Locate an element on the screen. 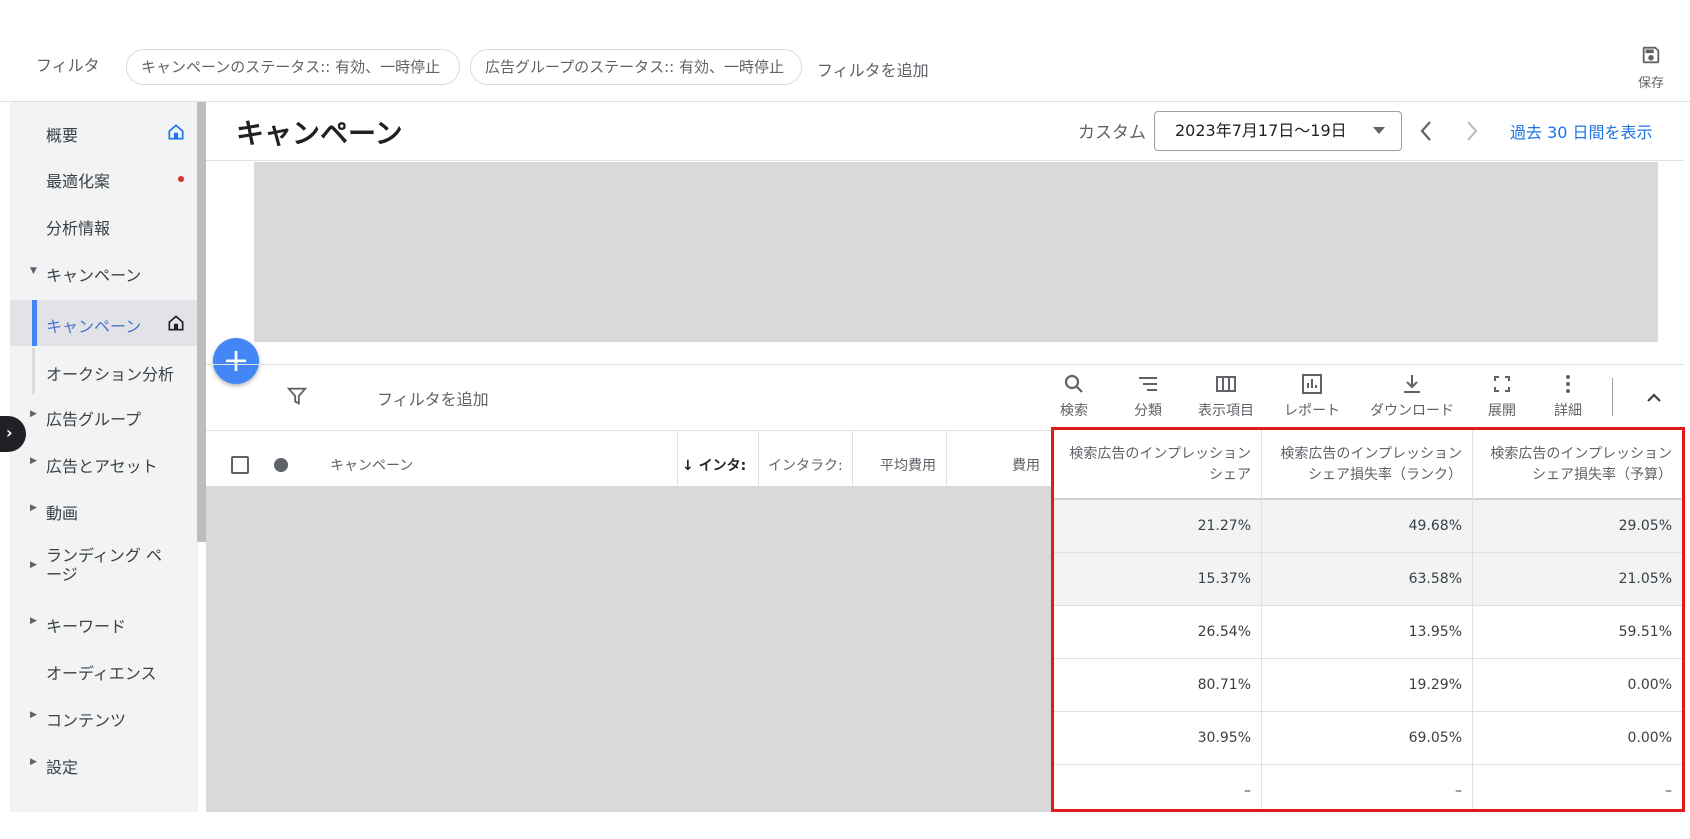  impression-share-value: 80.71% is located at coordinates (1224, 685).